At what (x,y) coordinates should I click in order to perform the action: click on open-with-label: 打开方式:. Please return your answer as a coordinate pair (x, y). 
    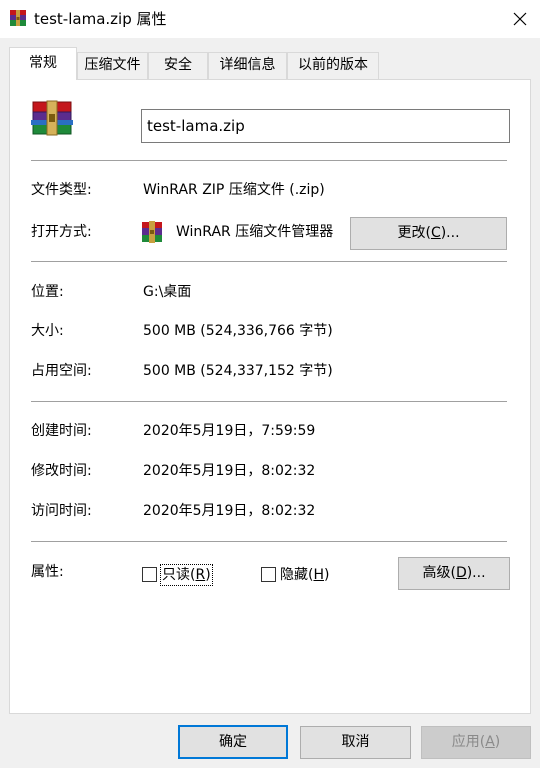
    Looking at the image, I should click on (61, 232).